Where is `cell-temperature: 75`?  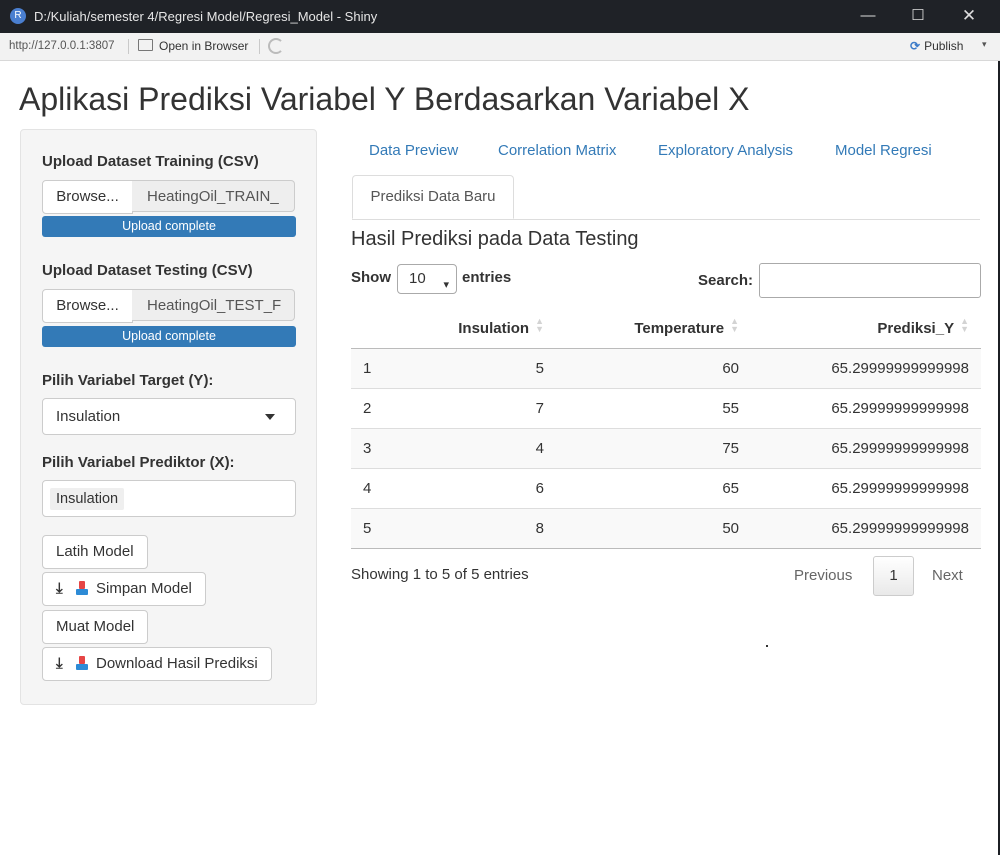 cell-temperature: 75 is located at coordinates (653, 447).